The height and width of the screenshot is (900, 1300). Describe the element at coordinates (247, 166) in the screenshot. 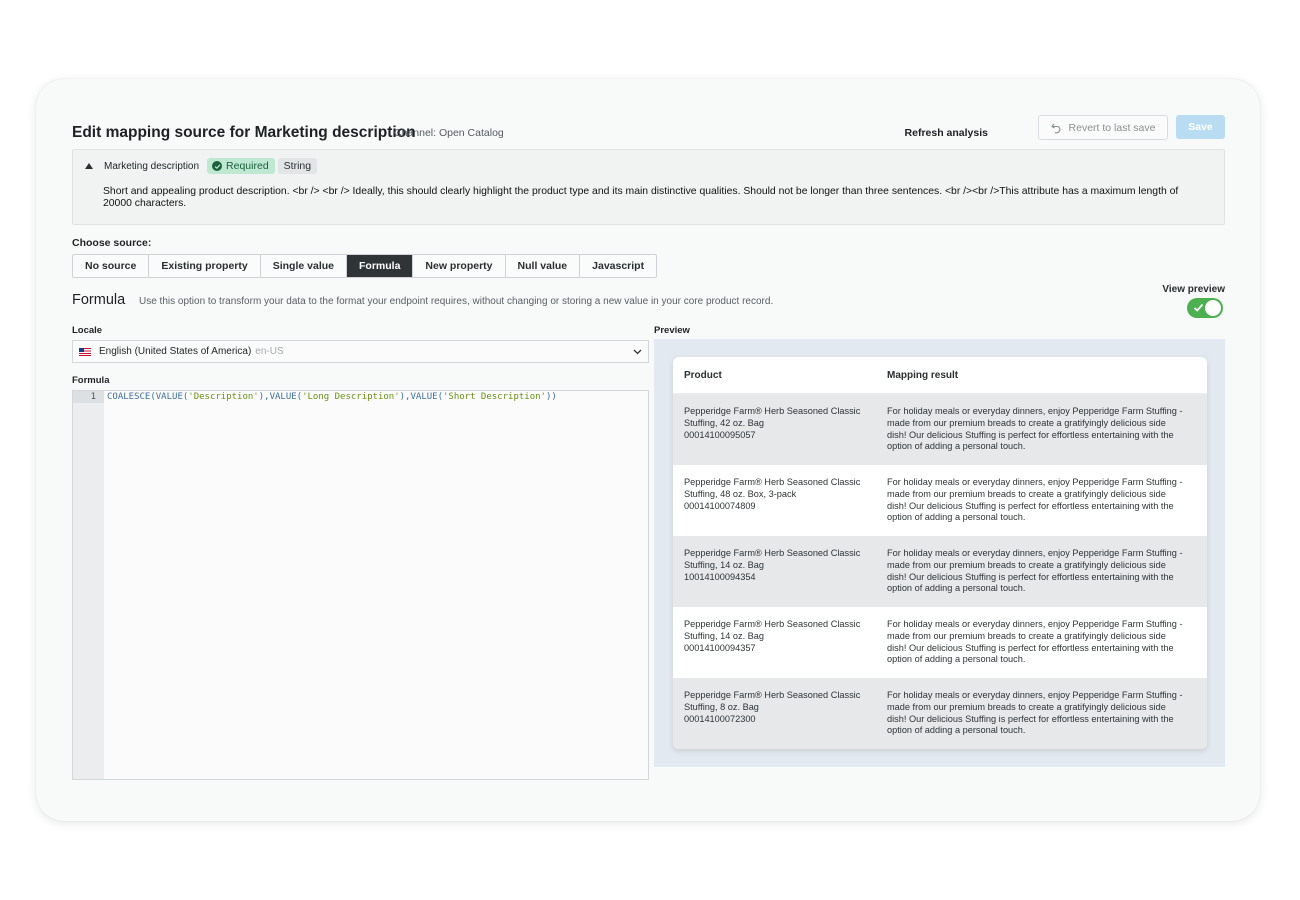

I see `required-badge-label: Required` at that location.